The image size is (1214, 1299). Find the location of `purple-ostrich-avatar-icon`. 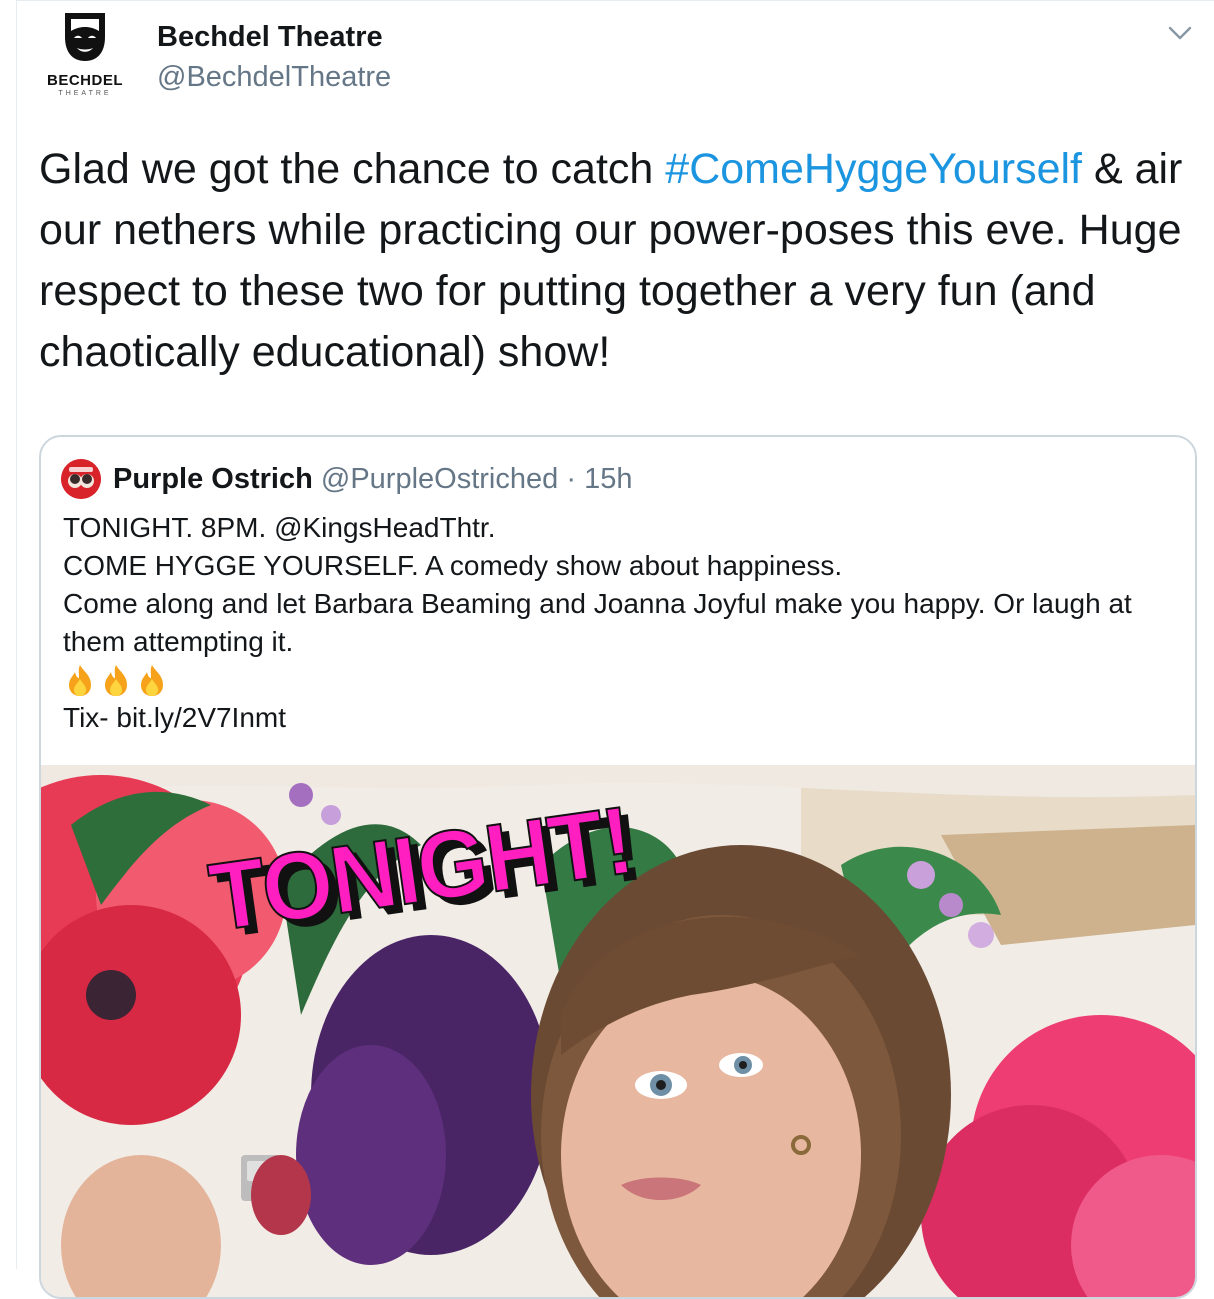

purple-ostrich-avatar-icon is located at coordinates (81, 479).